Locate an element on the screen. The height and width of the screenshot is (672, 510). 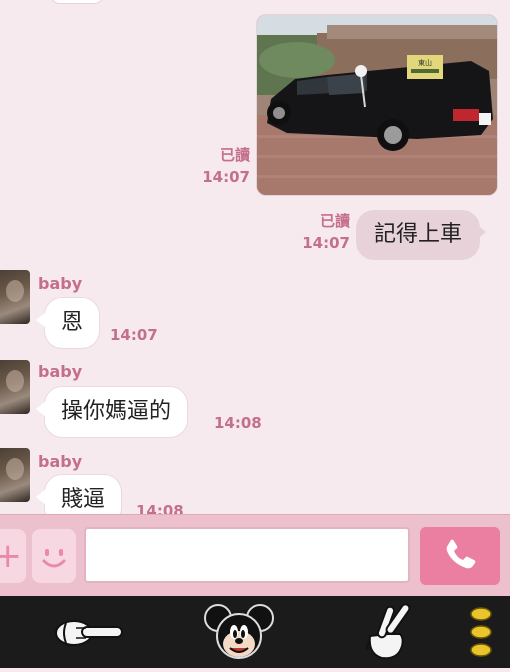
bottom-toolbar is located at coordinates (255, 632).